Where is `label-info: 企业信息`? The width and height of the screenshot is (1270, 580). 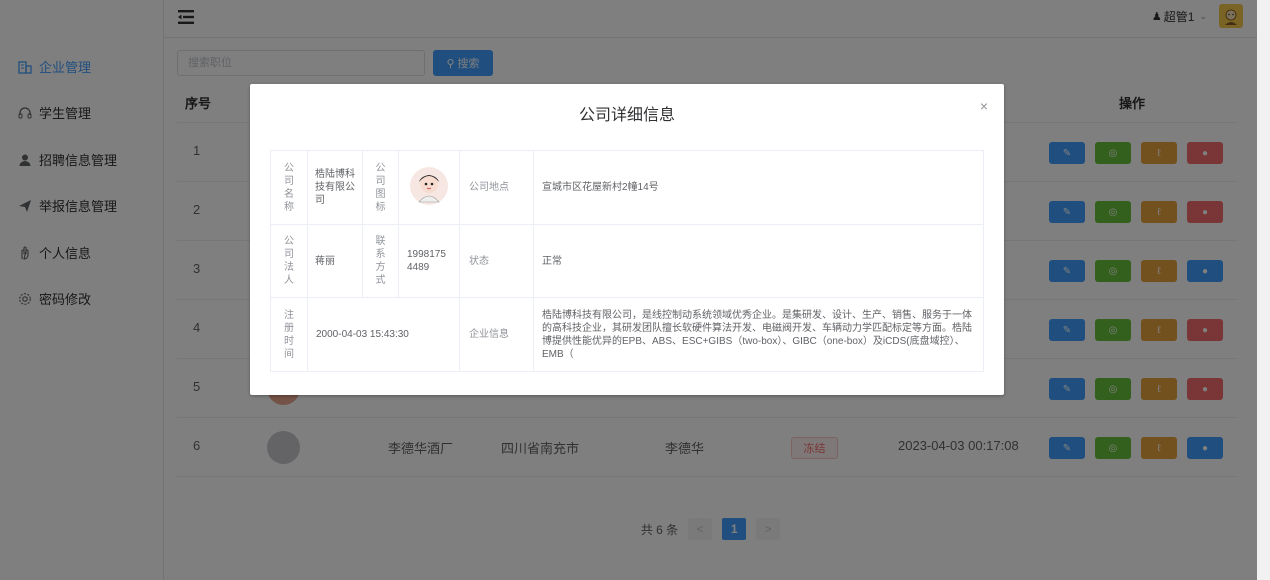 label-info: 企业信息 is located at coordinates (496, 334).